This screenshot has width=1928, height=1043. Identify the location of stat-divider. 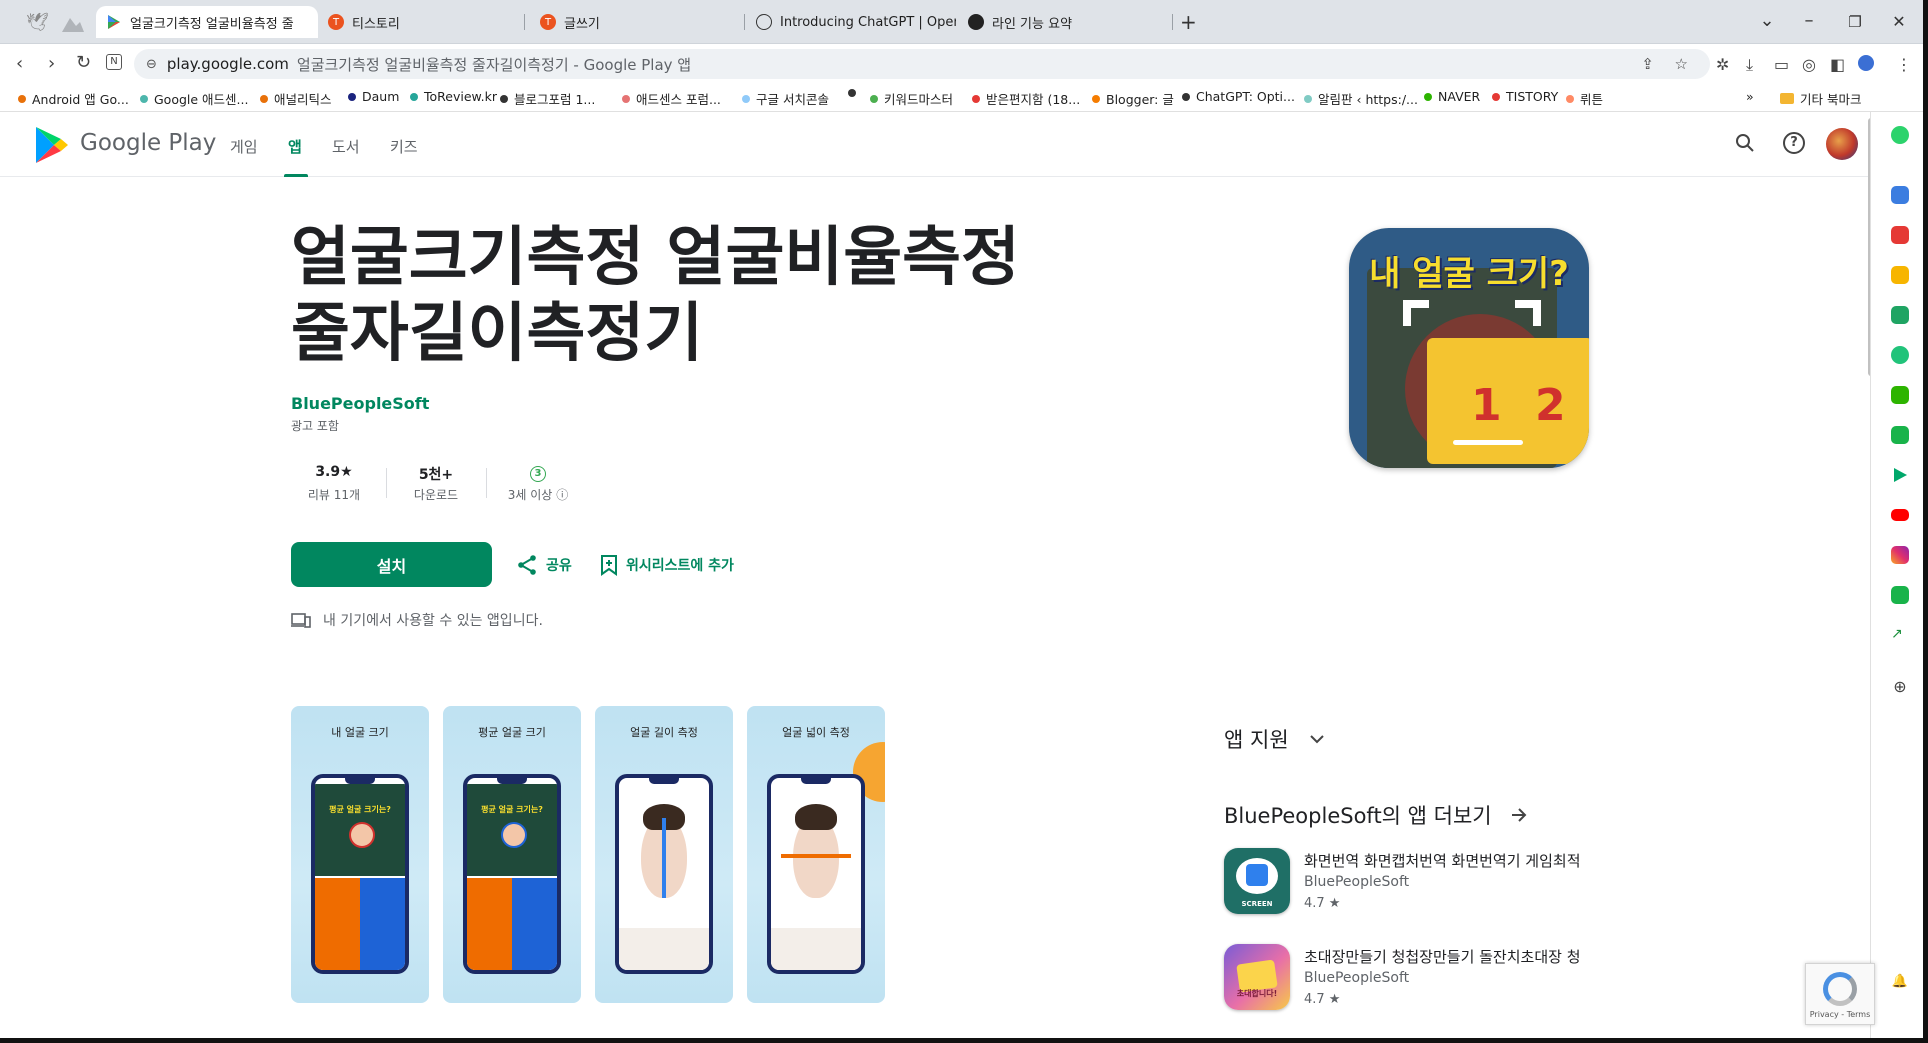
(386, 483).